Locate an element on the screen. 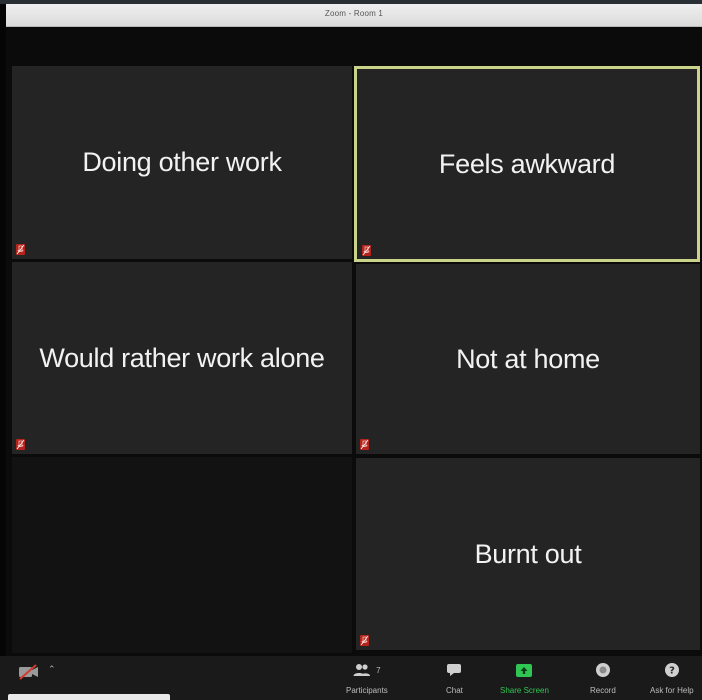  chat-button: Chat is located at coordinates (454, 677).